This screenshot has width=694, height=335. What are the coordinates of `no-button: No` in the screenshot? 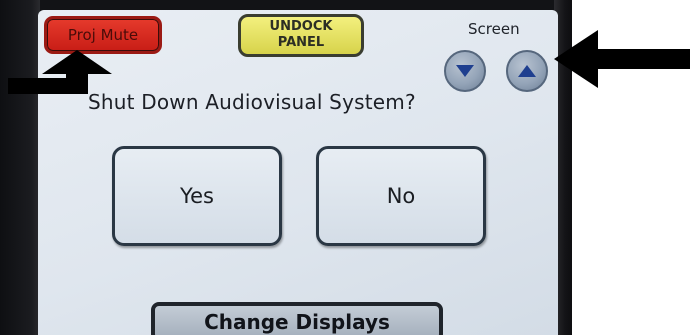 It's located at (401, 196).